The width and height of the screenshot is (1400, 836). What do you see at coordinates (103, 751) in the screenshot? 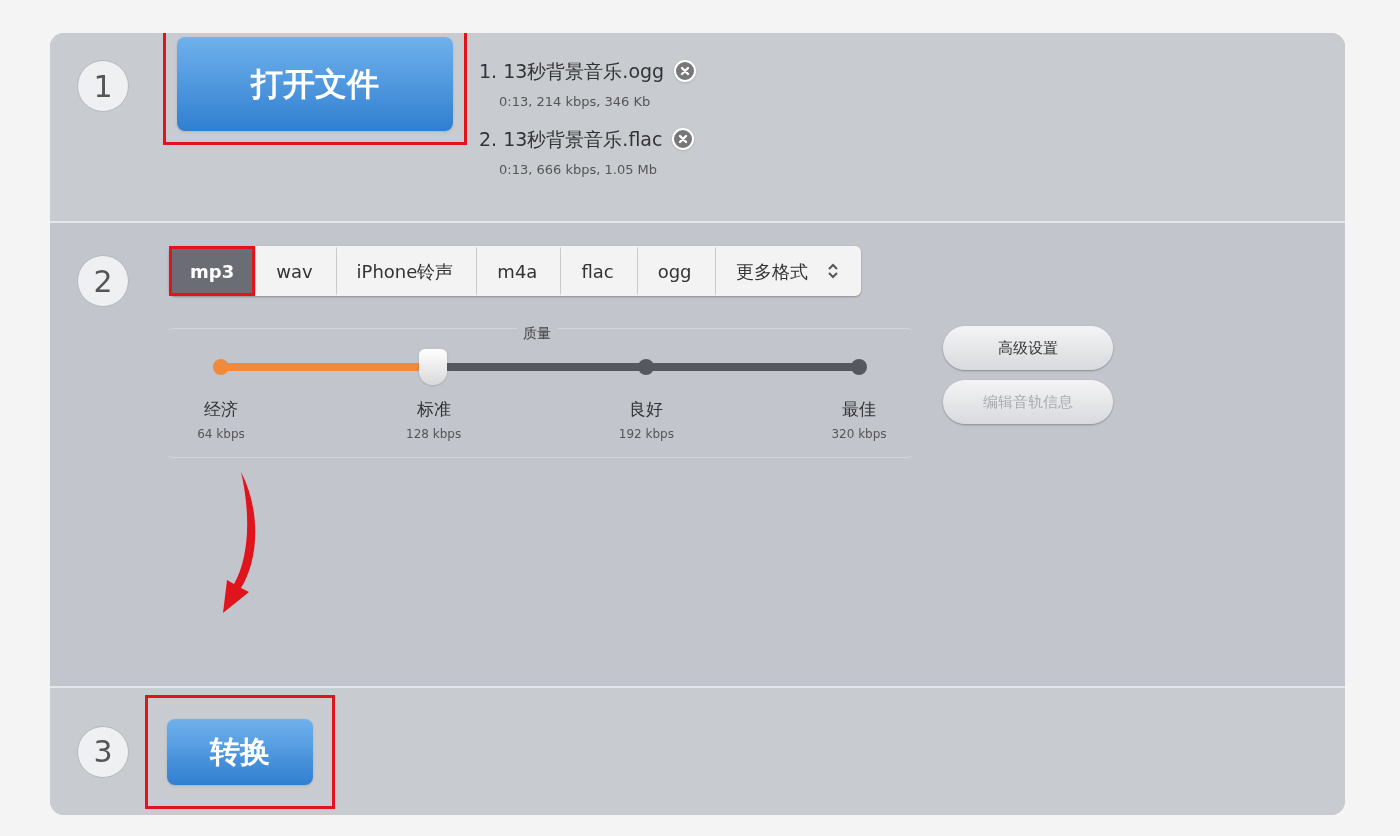
I see `step-number: 3` at bounding box center [103, 751].